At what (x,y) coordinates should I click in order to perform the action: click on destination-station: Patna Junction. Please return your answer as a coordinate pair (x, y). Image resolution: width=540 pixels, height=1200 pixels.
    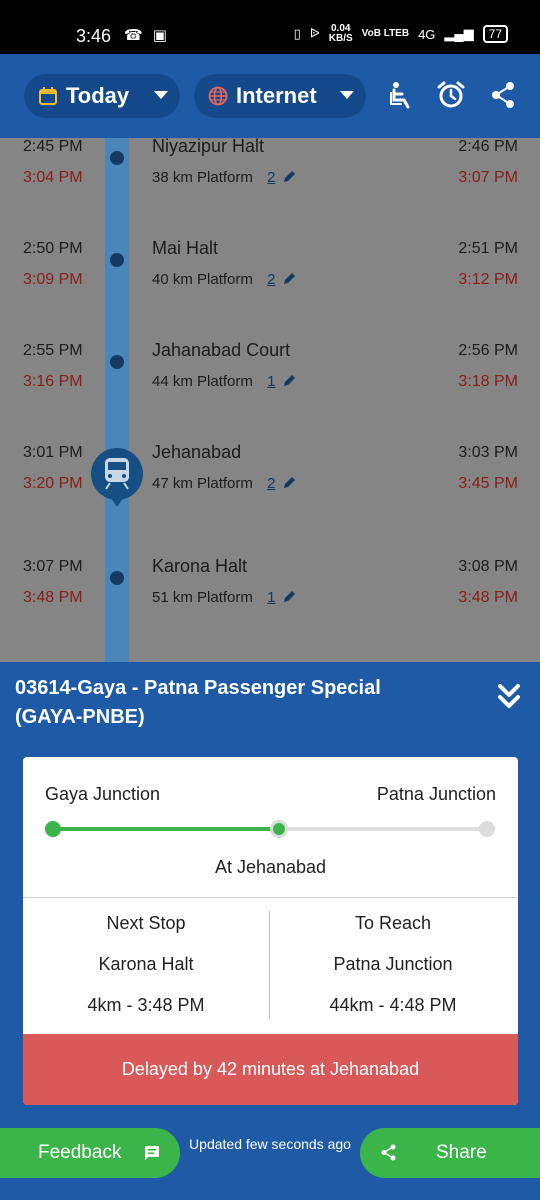
    Looking at the image, I should click on (436, 794).